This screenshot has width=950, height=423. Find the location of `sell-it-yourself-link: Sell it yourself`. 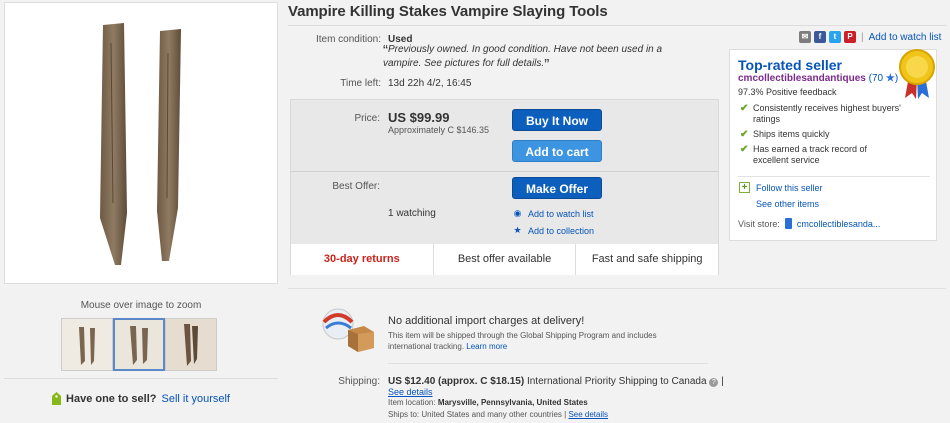

sell-it-yourself-link: Sell it yourself is located at coordinates (196, 399).